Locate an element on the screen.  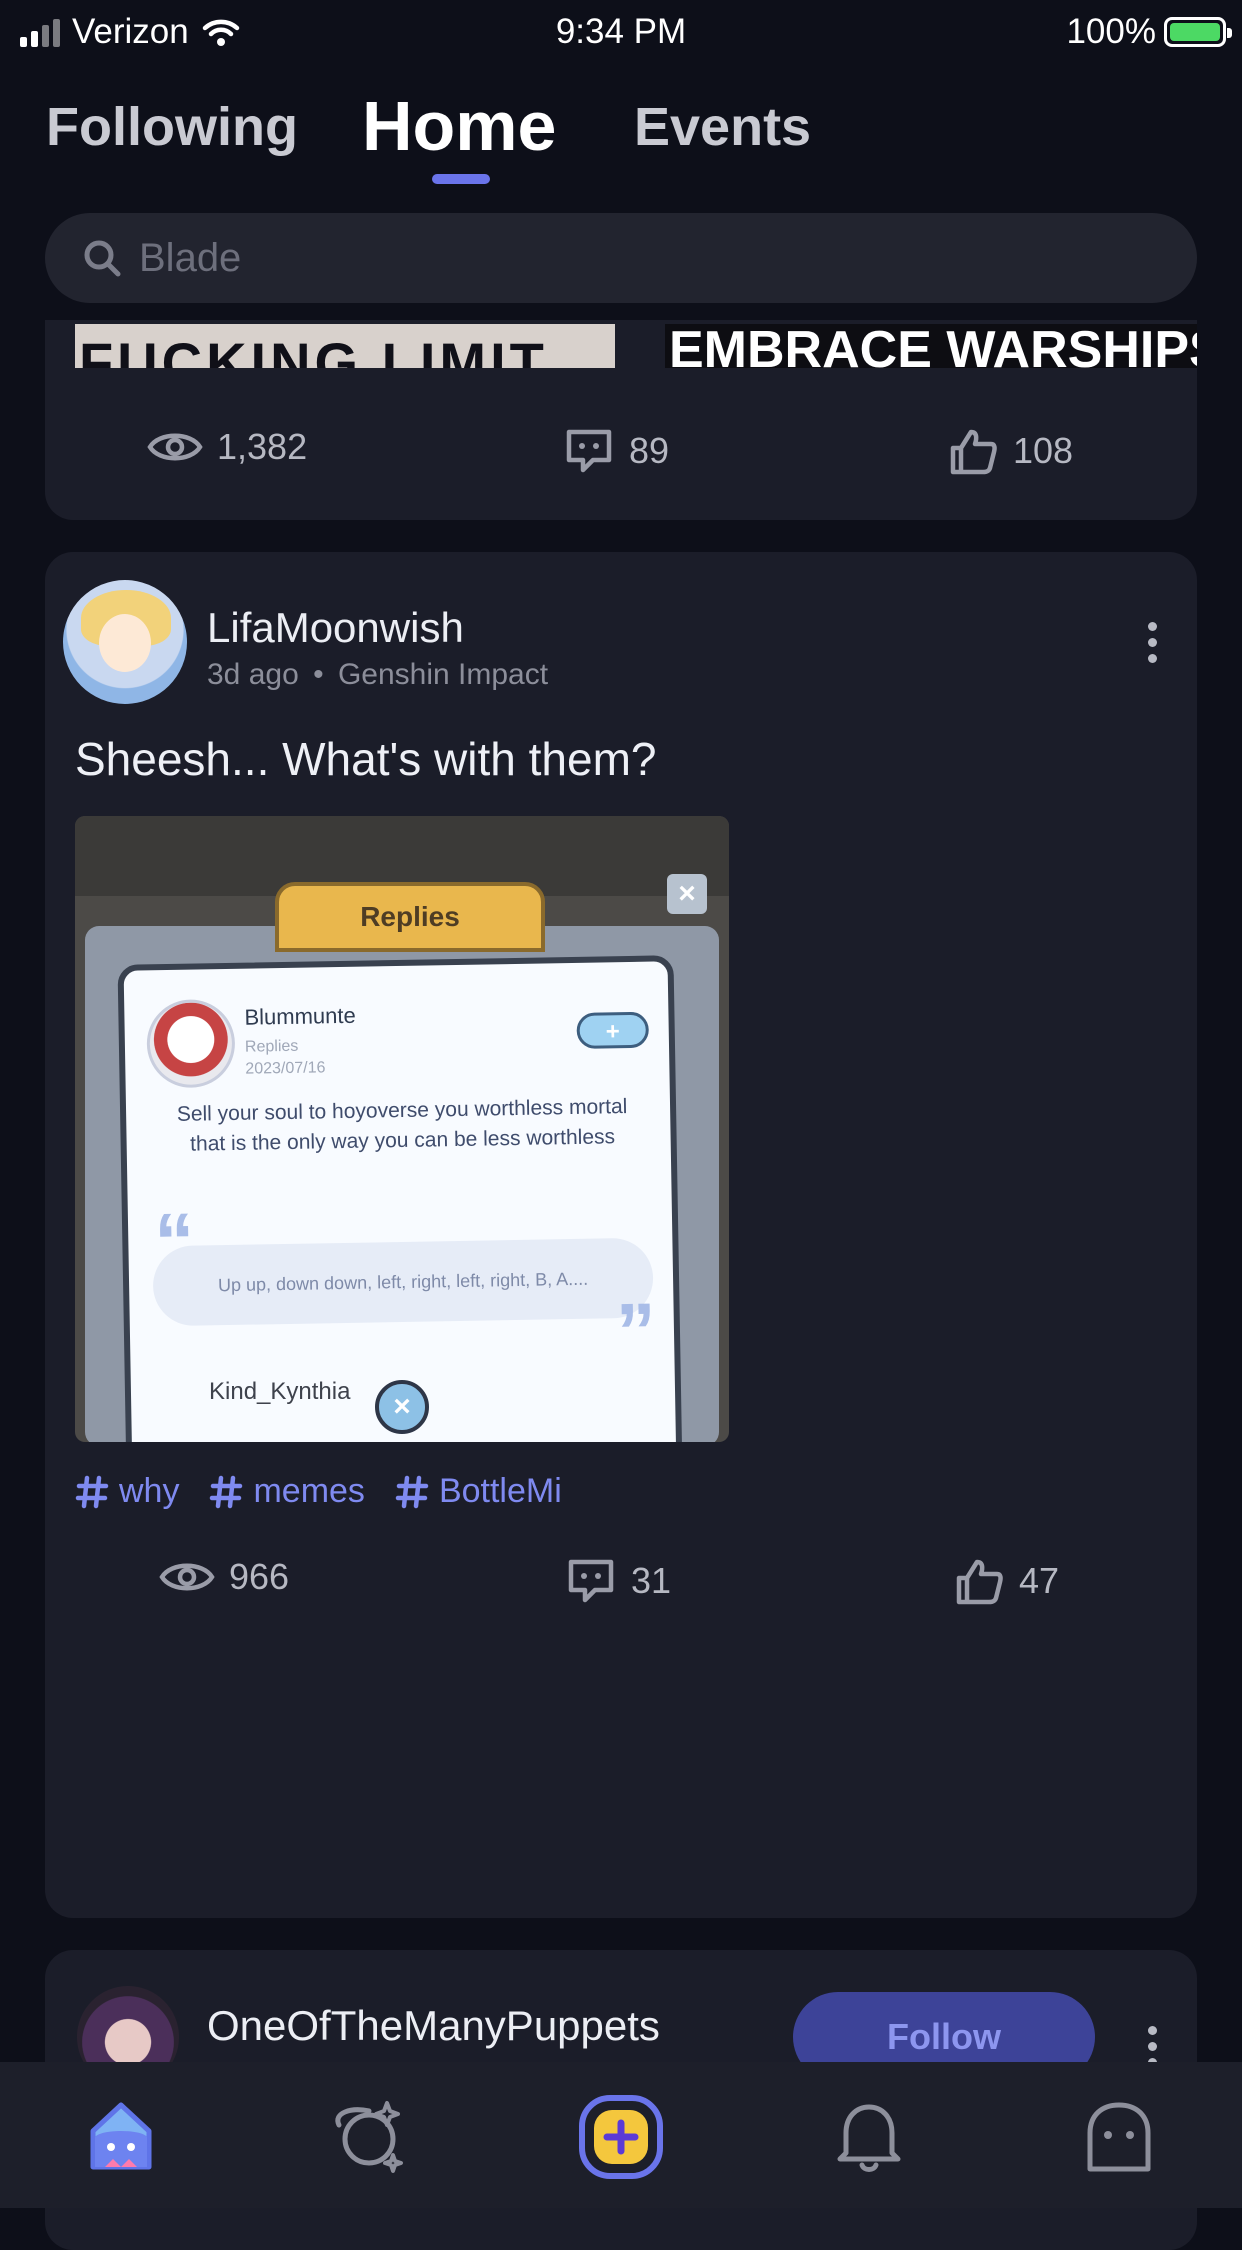
tag-label: BottleMi is located at coordinates (500, 1491).